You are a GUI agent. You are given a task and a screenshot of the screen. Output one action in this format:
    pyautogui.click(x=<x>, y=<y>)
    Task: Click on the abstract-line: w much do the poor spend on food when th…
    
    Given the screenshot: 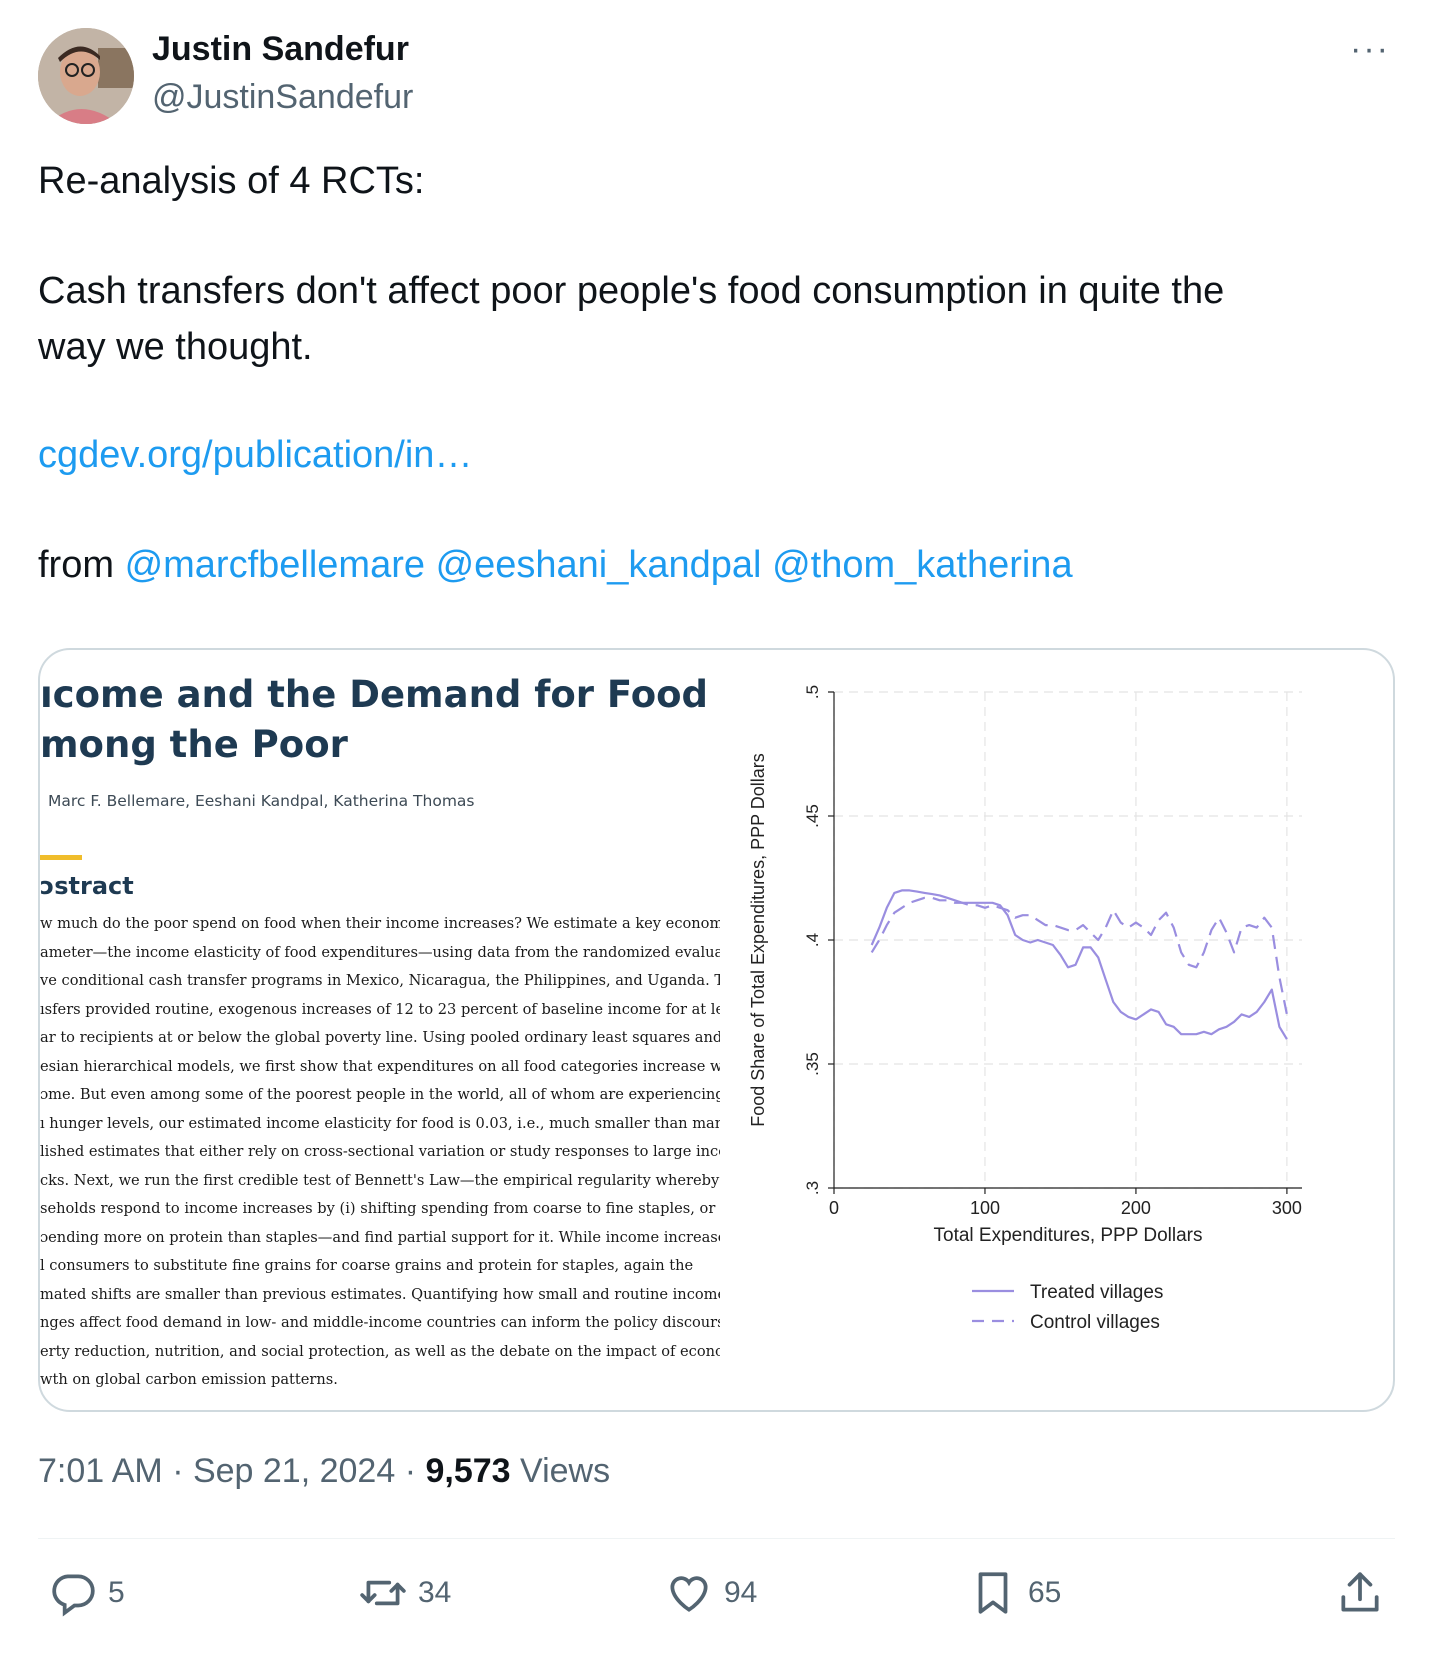 What is the action you would take?
    pyautogui.click(x=380, y=923)
    